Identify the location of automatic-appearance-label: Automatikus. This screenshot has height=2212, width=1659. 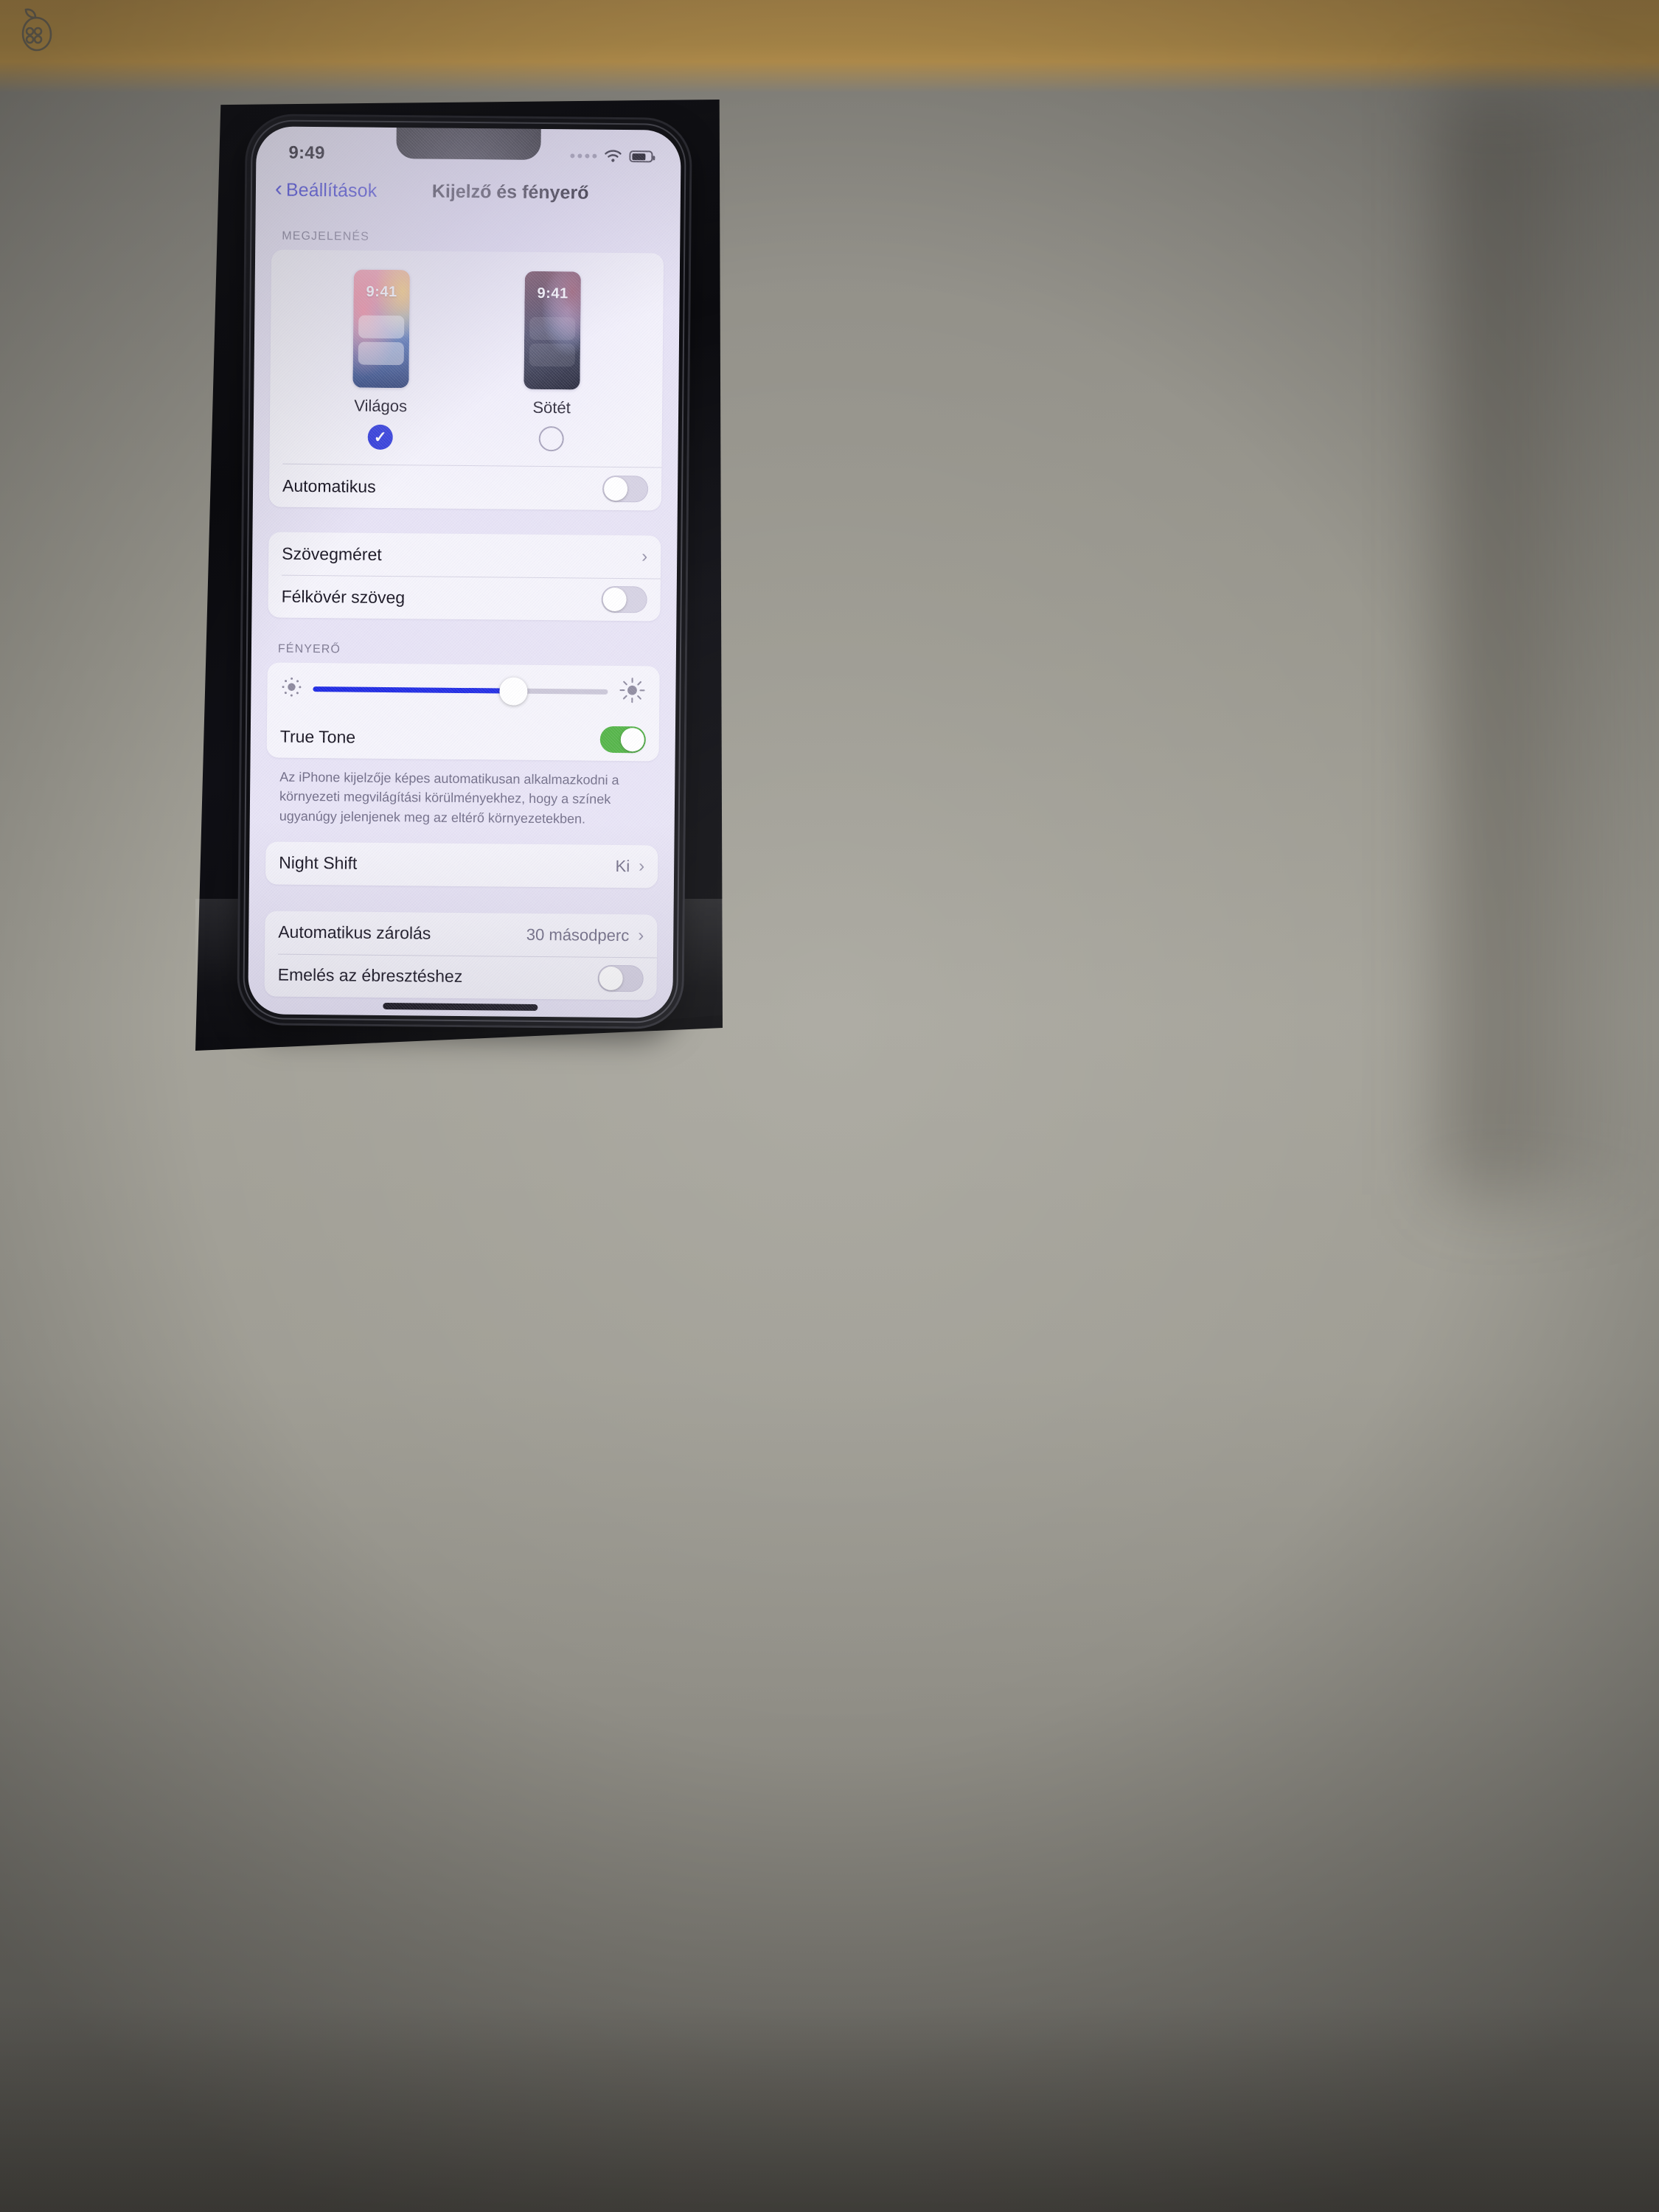
(329, 486).